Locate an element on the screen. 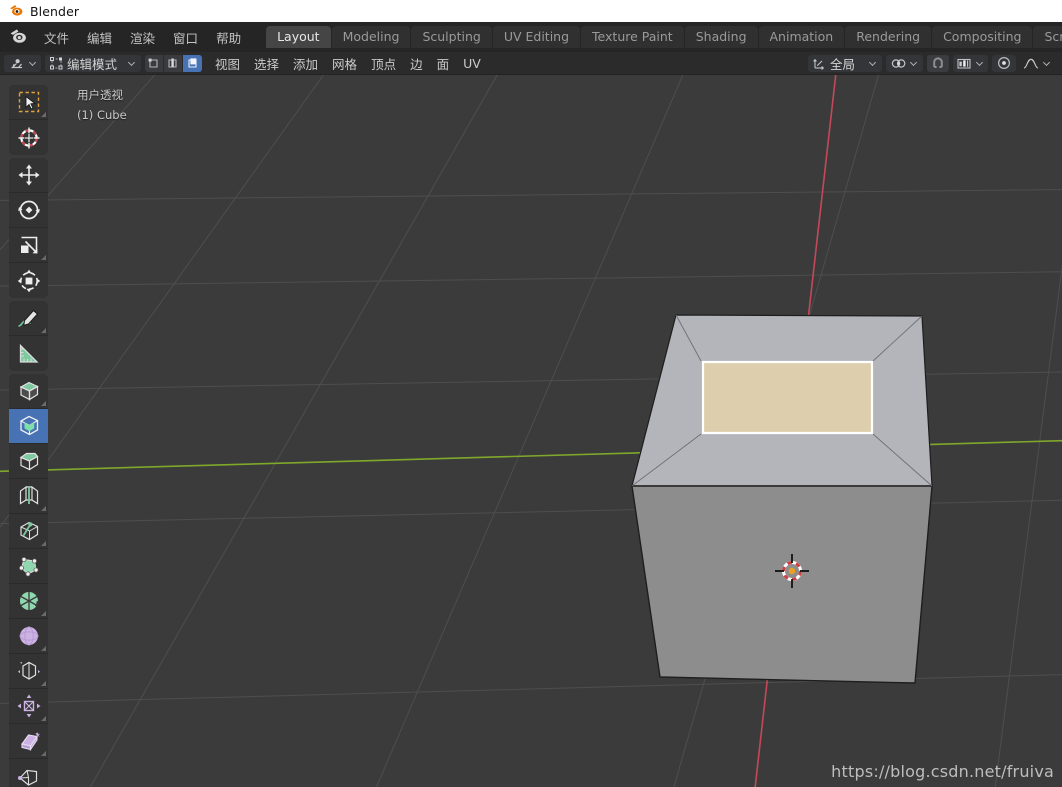  tweak-select-box-tool is located at coordinates (28, 102).